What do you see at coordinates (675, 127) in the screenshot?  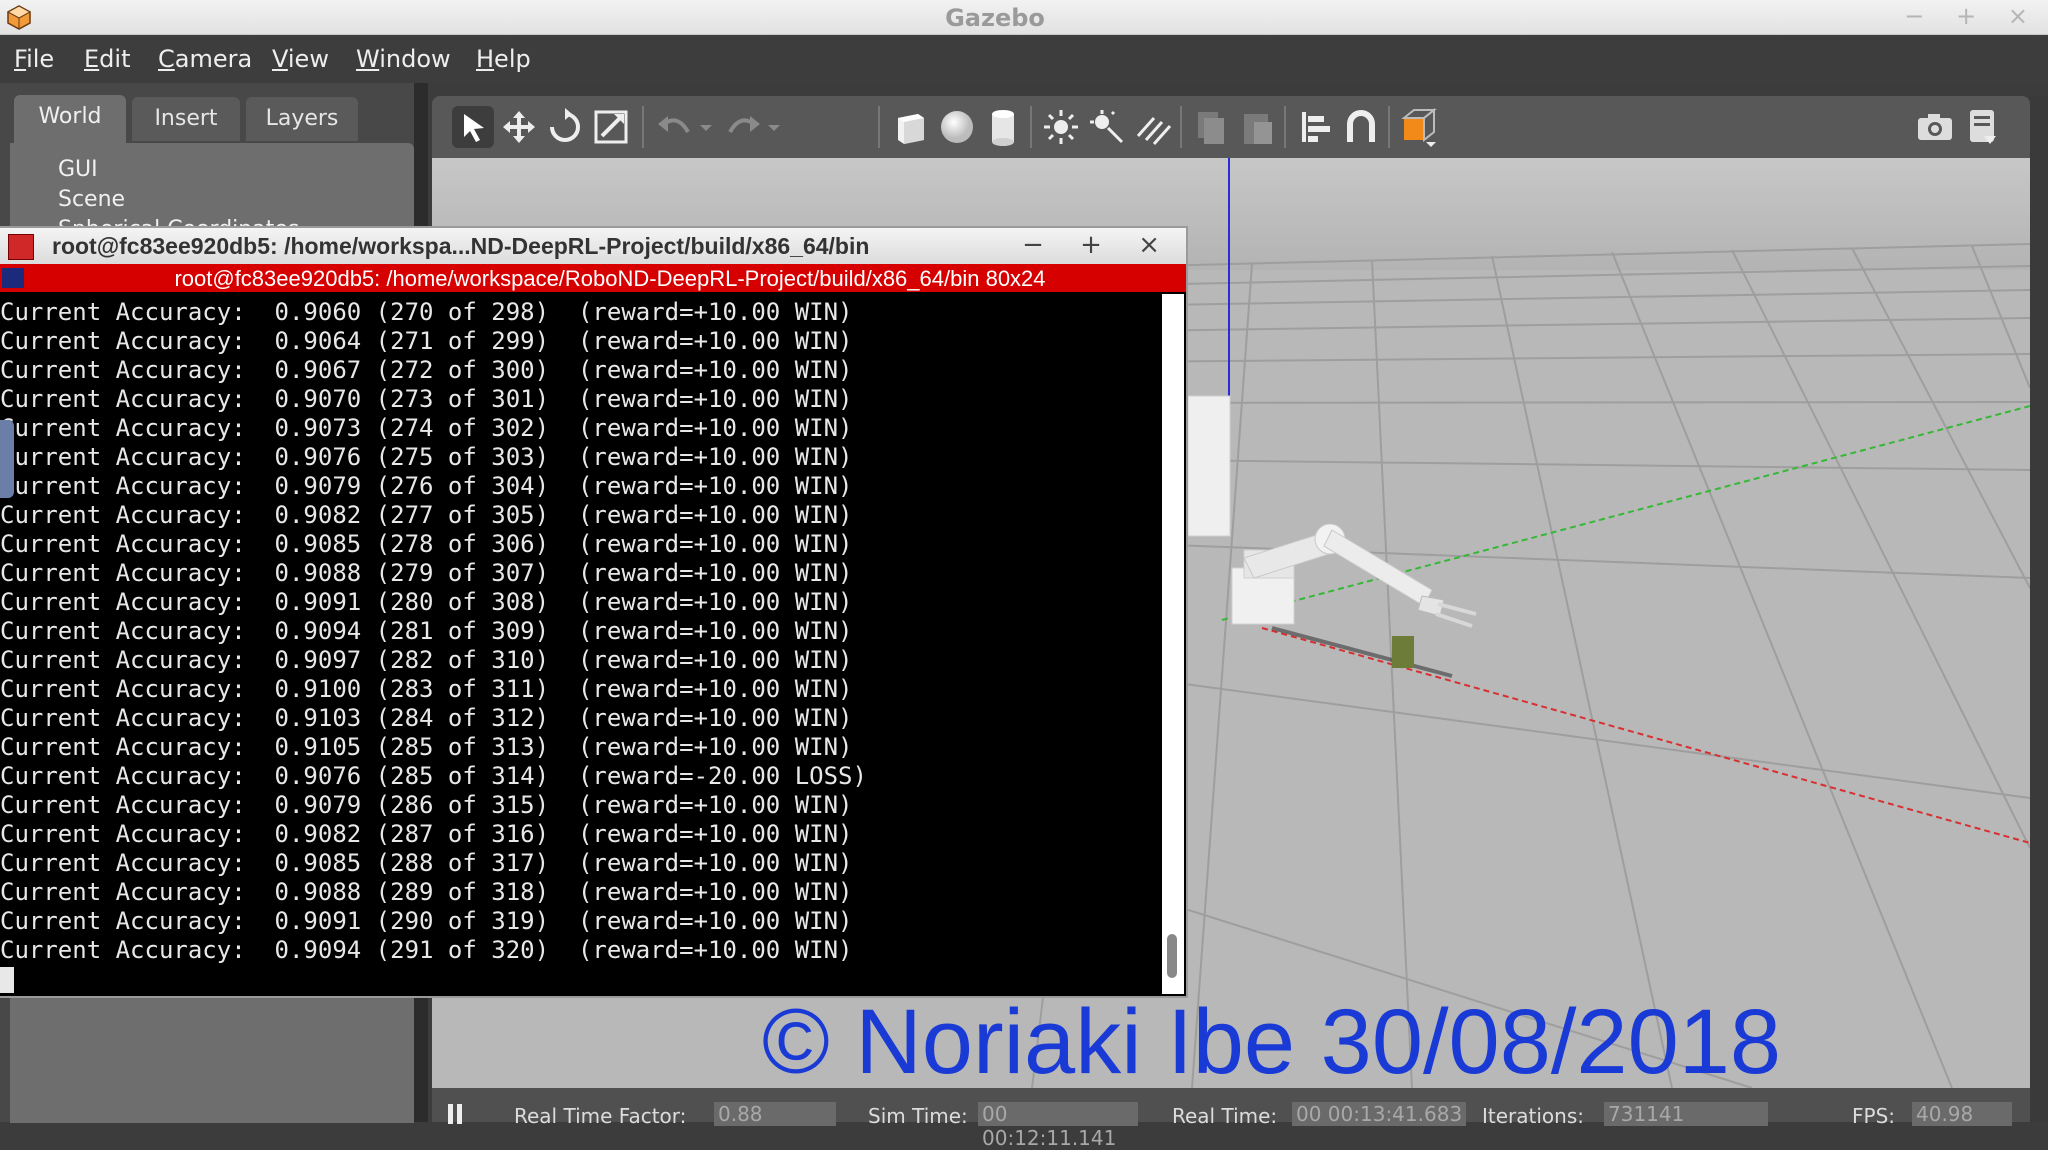 I see `undo-icon` at bounding box center [675, 127].